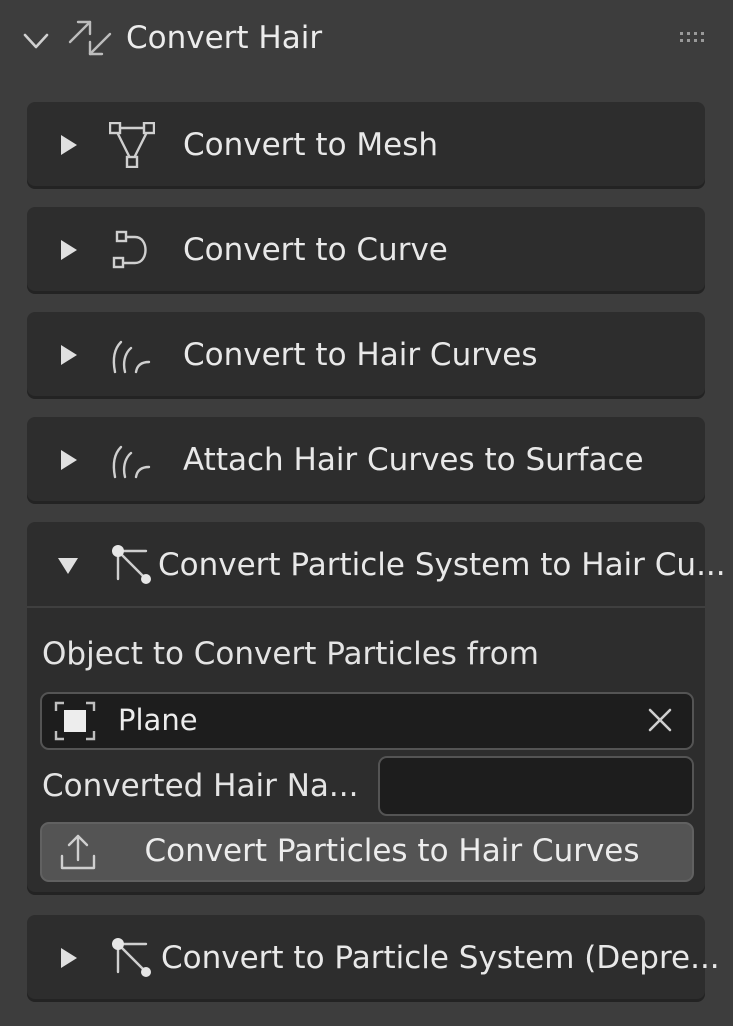 The height and width of the screenshot is (1026, 733). What do you see at coordinates (413, 460) in the screenshot?
I see `panel-label: Attach Hair Curves to Surface` at bounding box center [413, 460].